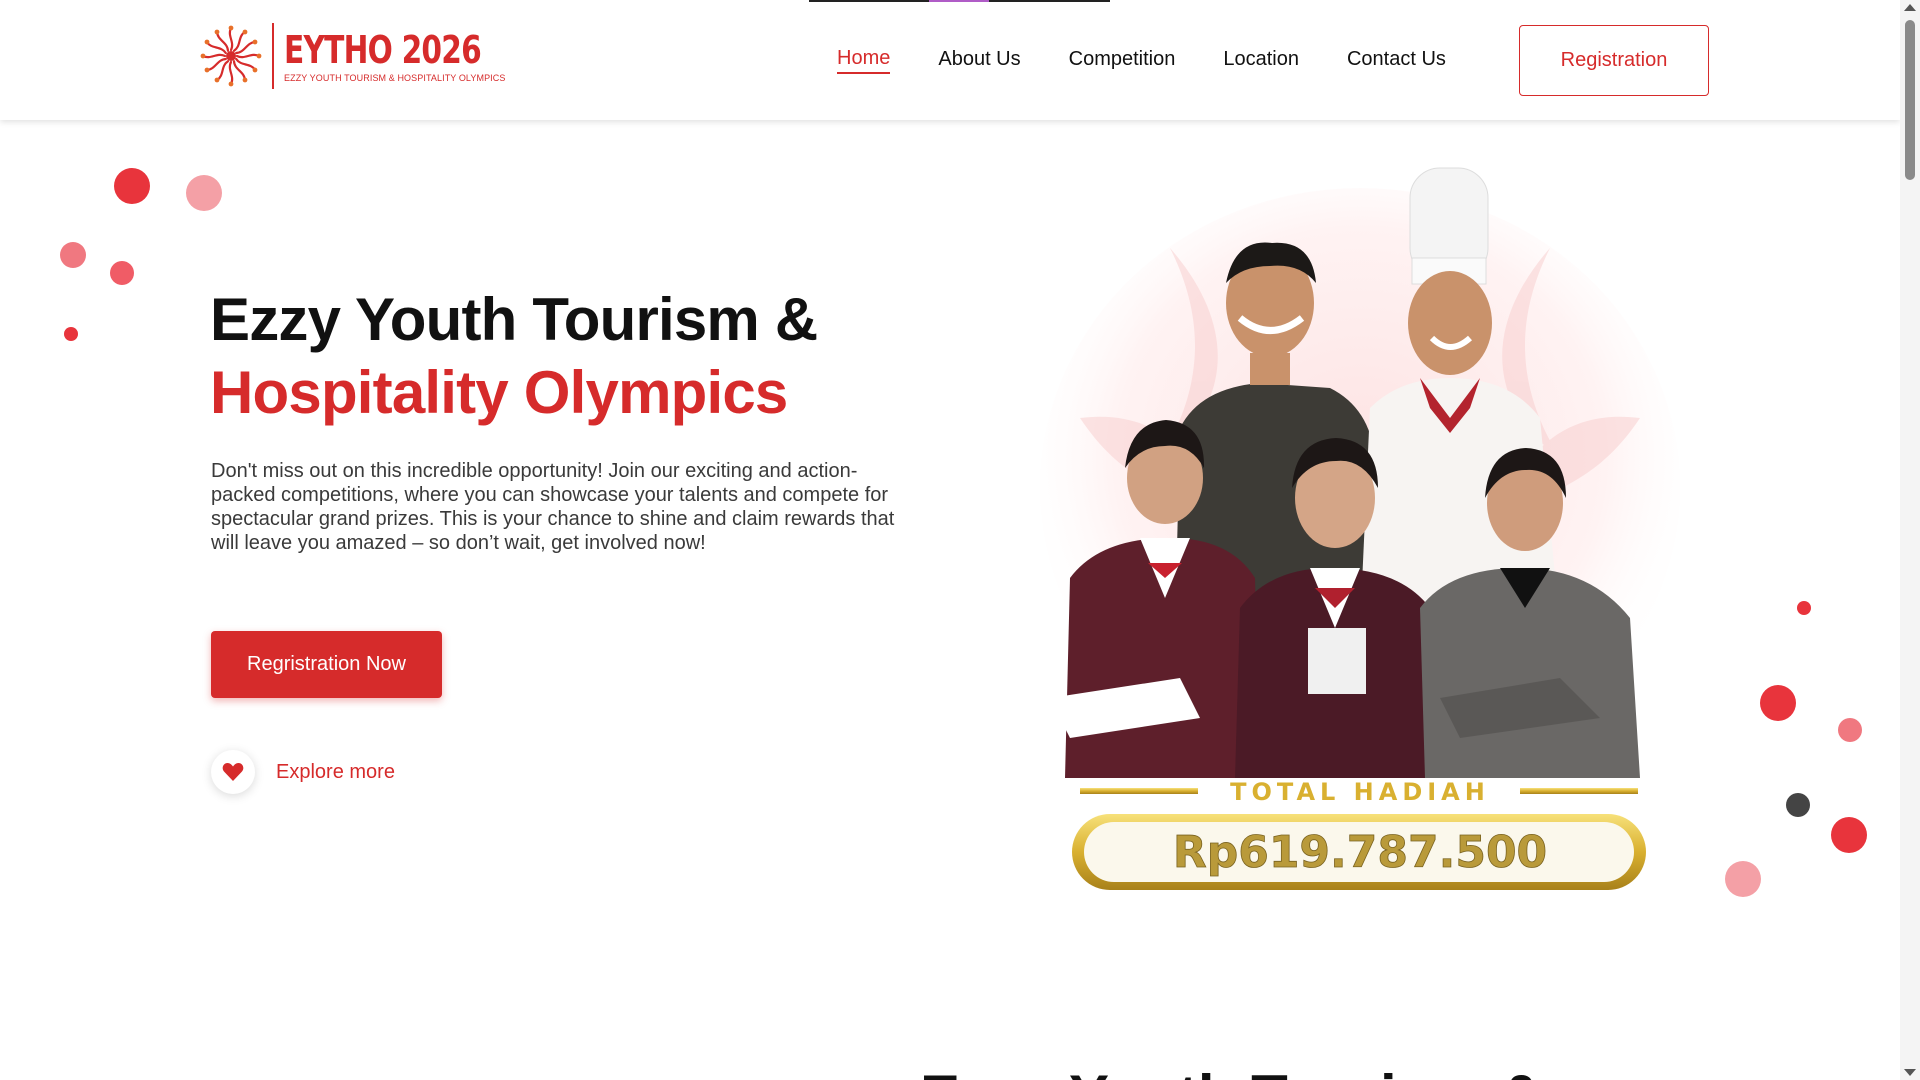 This screenshot has width=1920, height=1080. Describe the element at coordinates (499, 392) in the screenshot. I see `hero-title-line2: Hospitality Olympics` at that location.